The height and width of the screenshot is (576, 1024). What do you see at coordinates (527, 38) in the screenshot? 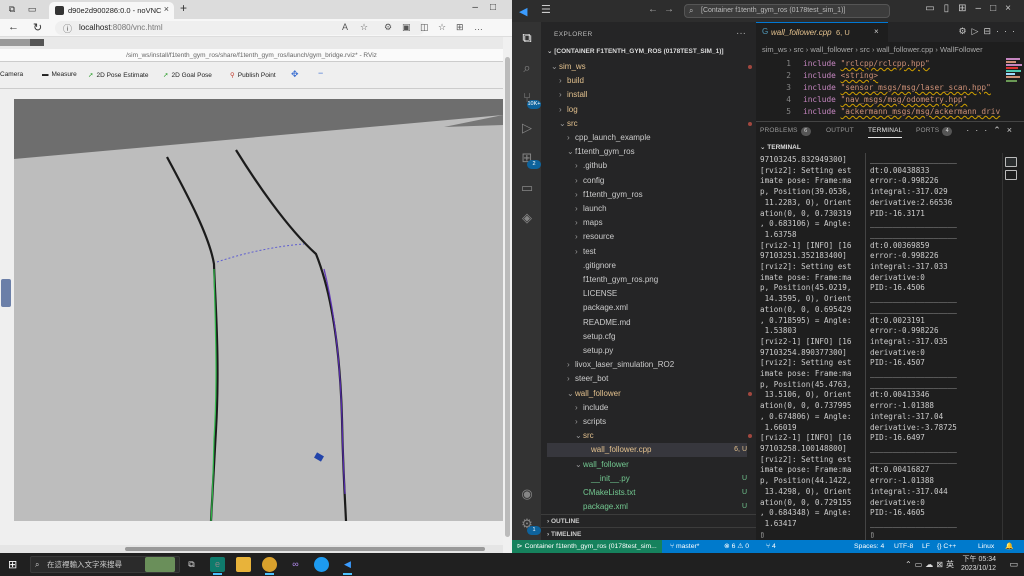
I see `explorer-icon: ⧉` at bounding box center [527, 38].